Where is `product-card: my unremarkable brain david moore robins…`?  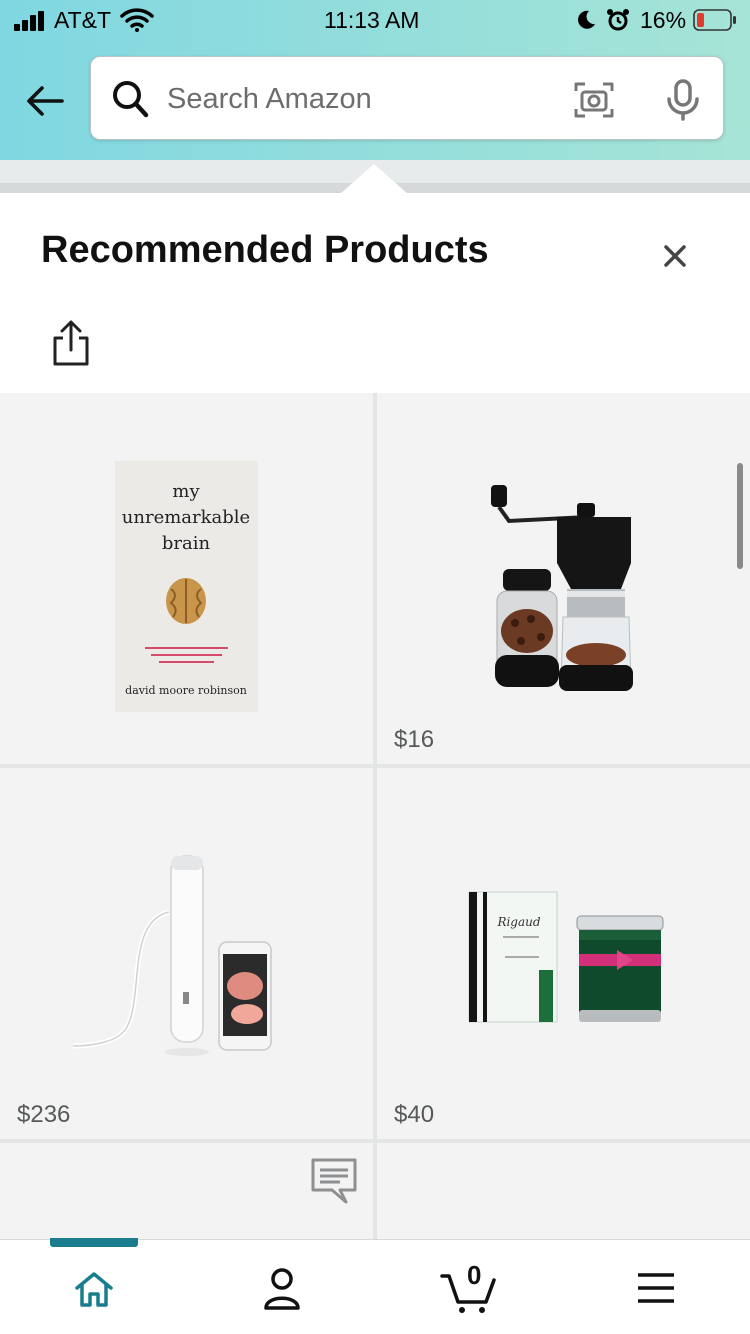
product-card: my unremarkable brain david moore robins… is located at coordinates (186, 578).